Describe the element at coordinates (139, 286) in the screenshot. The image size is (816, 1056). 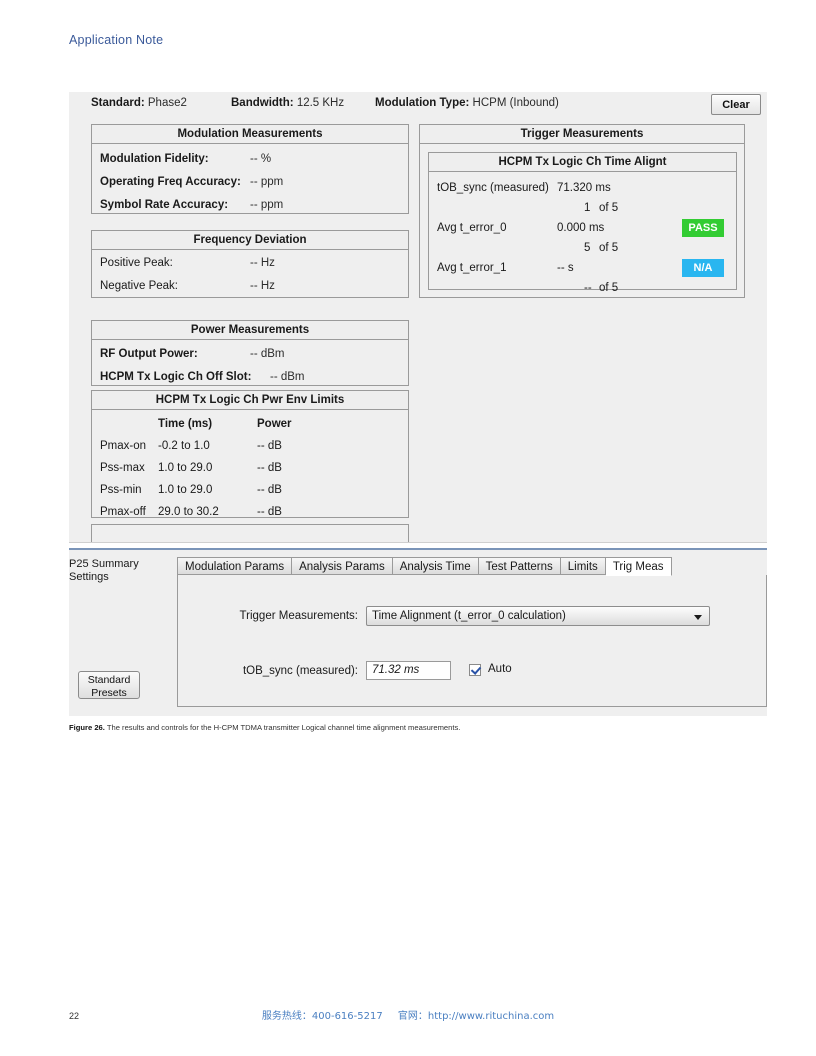
I see `negative-peak-label: Negative Peak:` at that location.